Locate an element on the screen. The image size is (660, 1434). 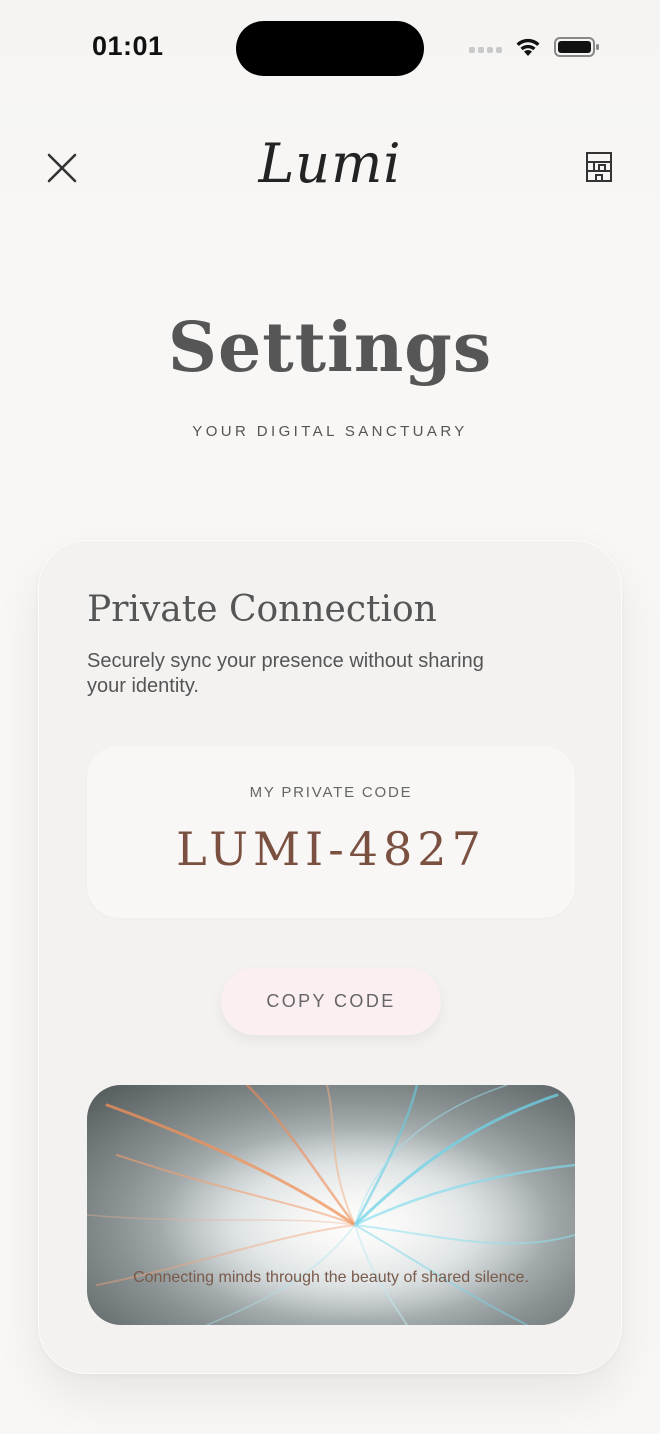
sanctuary-button is located at coordinates (599, 167).